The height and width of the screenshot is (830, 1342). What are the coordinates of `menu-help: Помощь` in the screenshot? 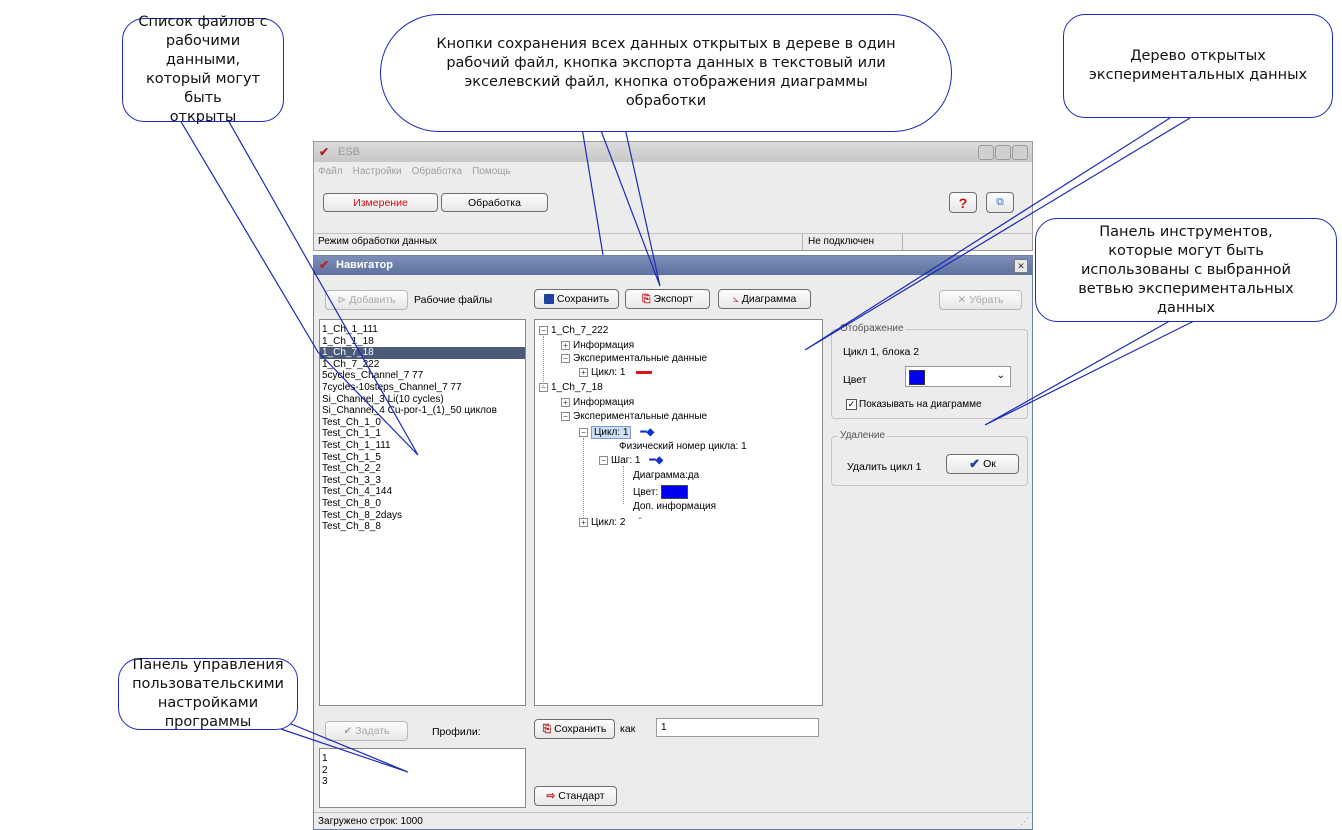 It's located at (491, 171).